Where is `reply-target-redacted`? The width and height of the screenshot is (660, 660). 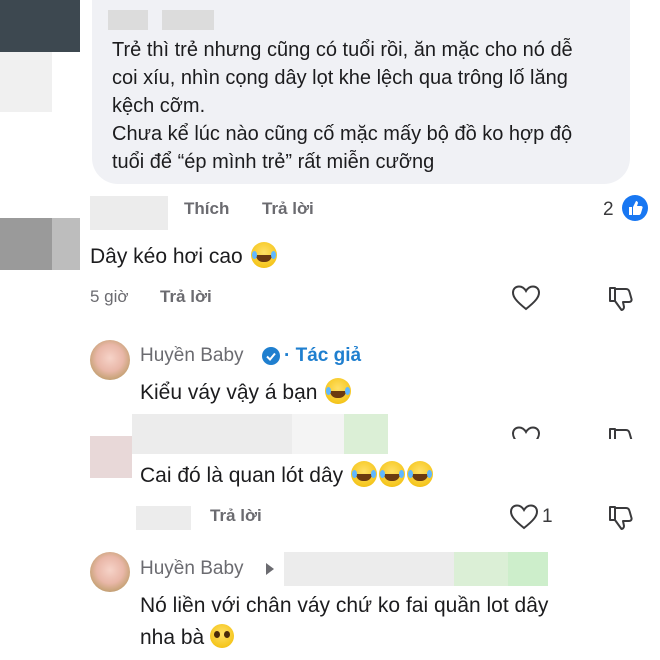
reply-target-redacted is located at coordinates (369, 569).